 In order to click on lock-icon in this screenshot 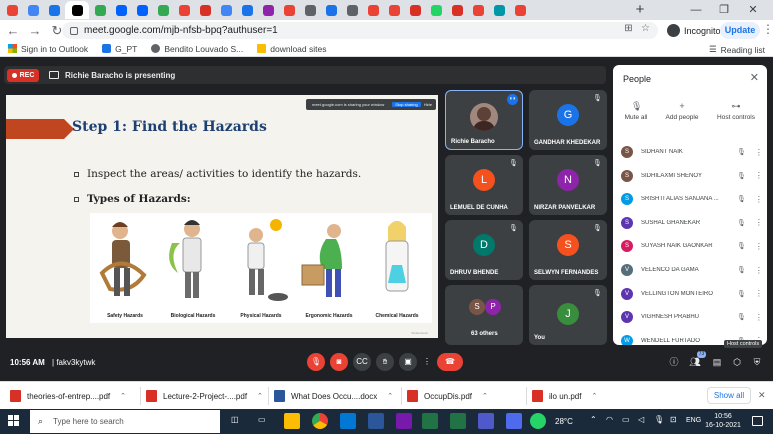, I will do `click(74, 30)`.